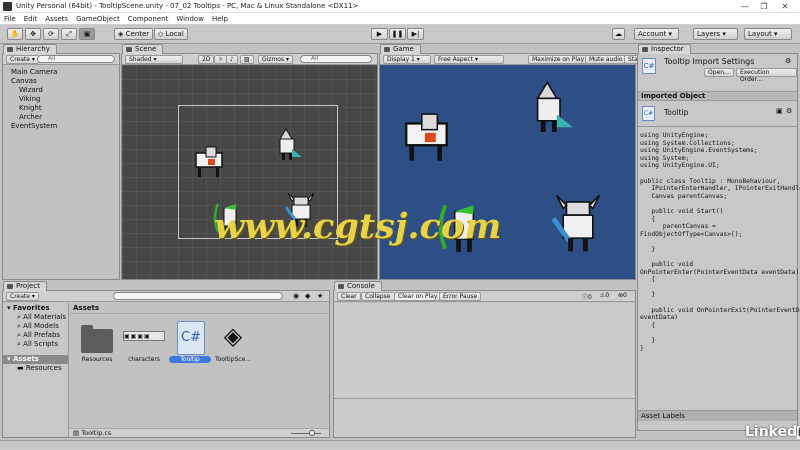 This screenshot has width=800, height=450. Describe the element at coordinates (349, 296) in the screenshot. I see `console-clear-button: Clear` at that location.